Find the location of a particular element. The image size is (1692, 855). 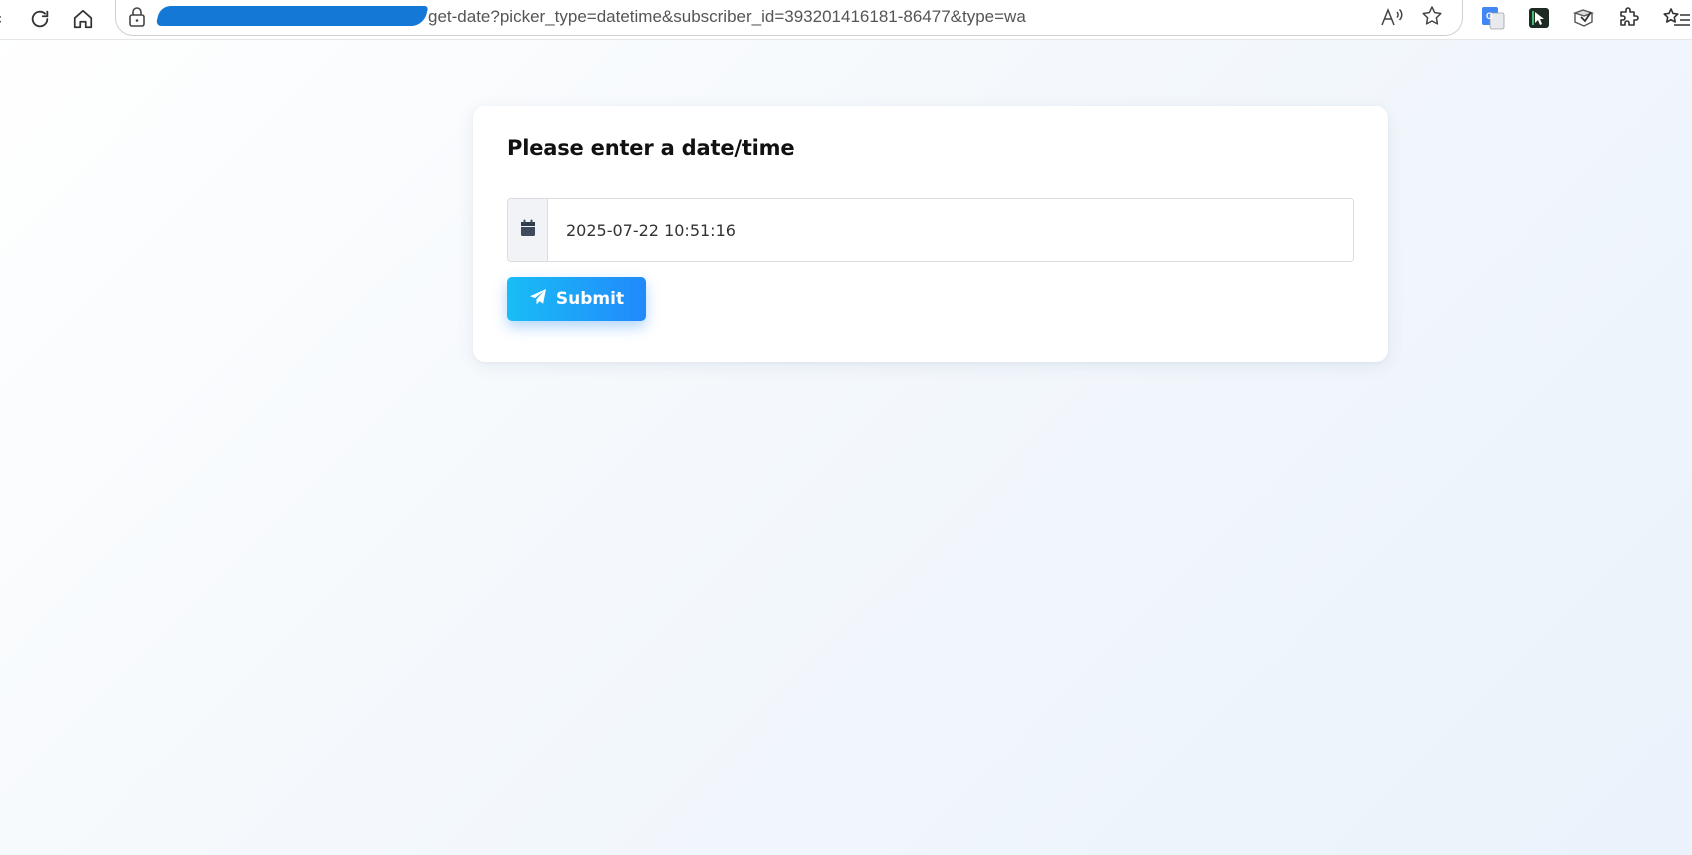

paper-plane-icon is located at coordinates (538, 299).